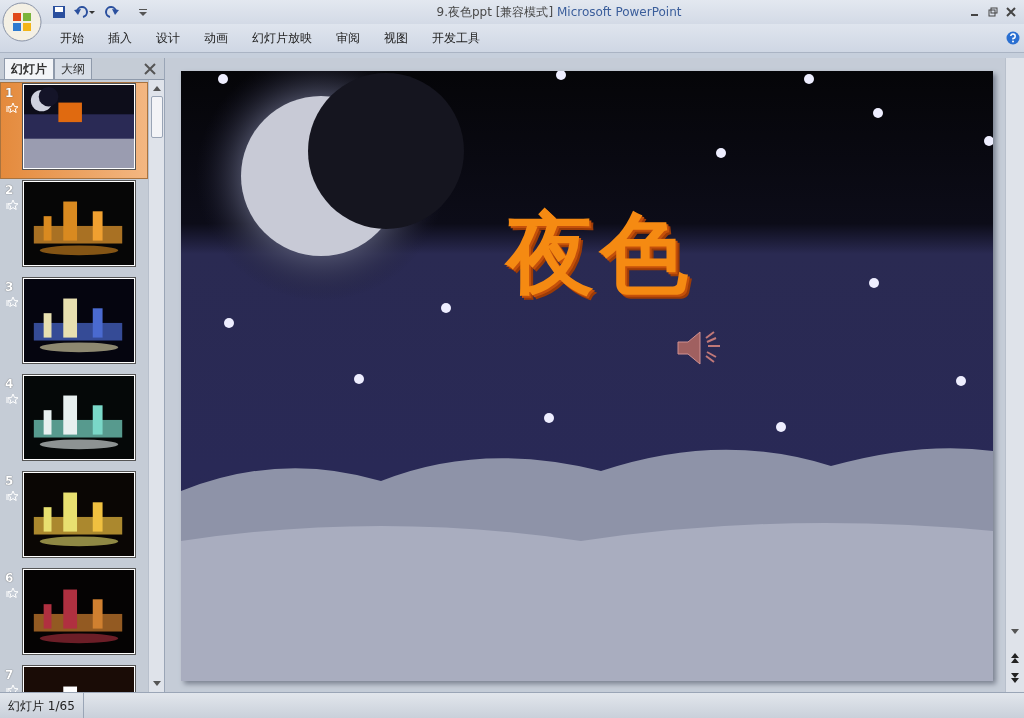 This screenshot has height=718, width=1024. What do you see at coordinates (10, 481) in the screenshot?
I see `slide-number: 5` at bounding box center [10, 481].